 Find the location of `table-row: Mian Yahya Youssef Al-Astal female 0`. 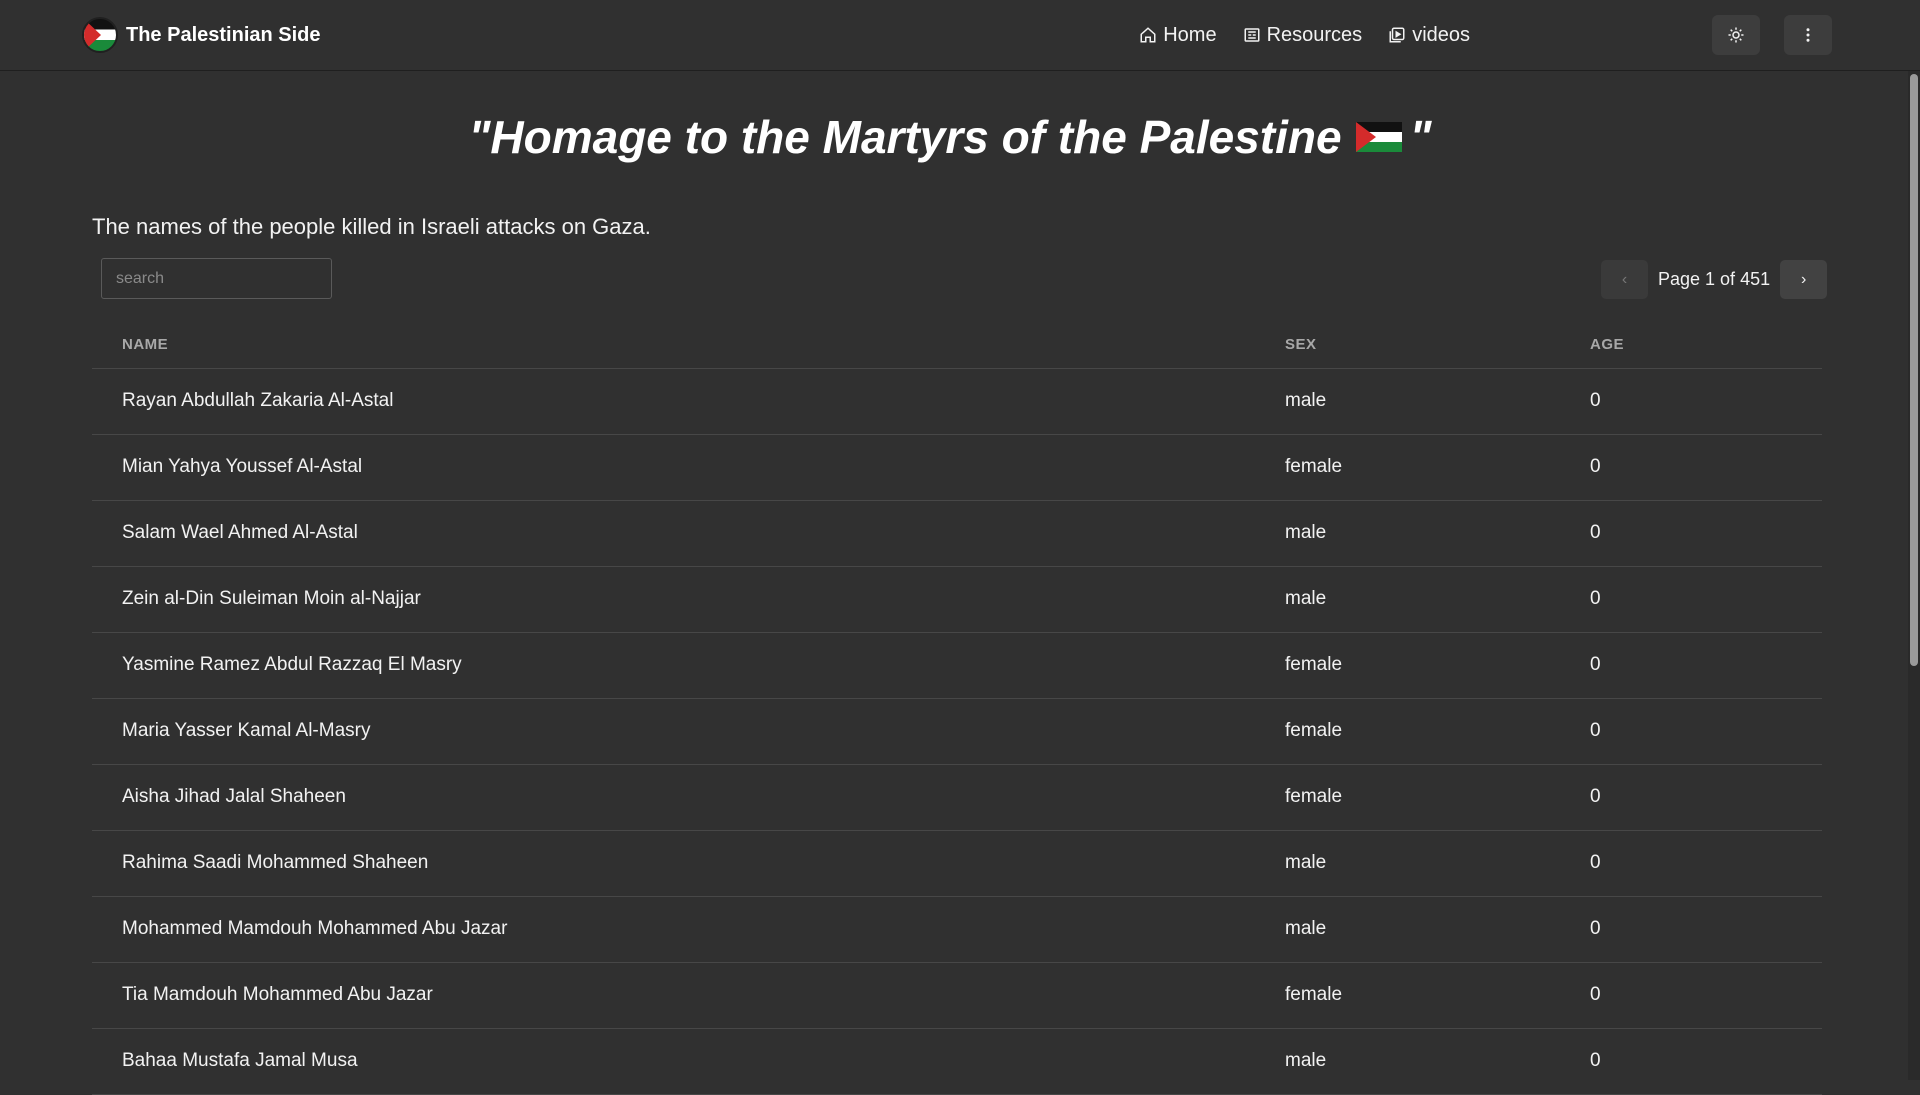

table-row: Mian Yahya Youssef Al-Astal female 0 is located at coordinates (957, 467).